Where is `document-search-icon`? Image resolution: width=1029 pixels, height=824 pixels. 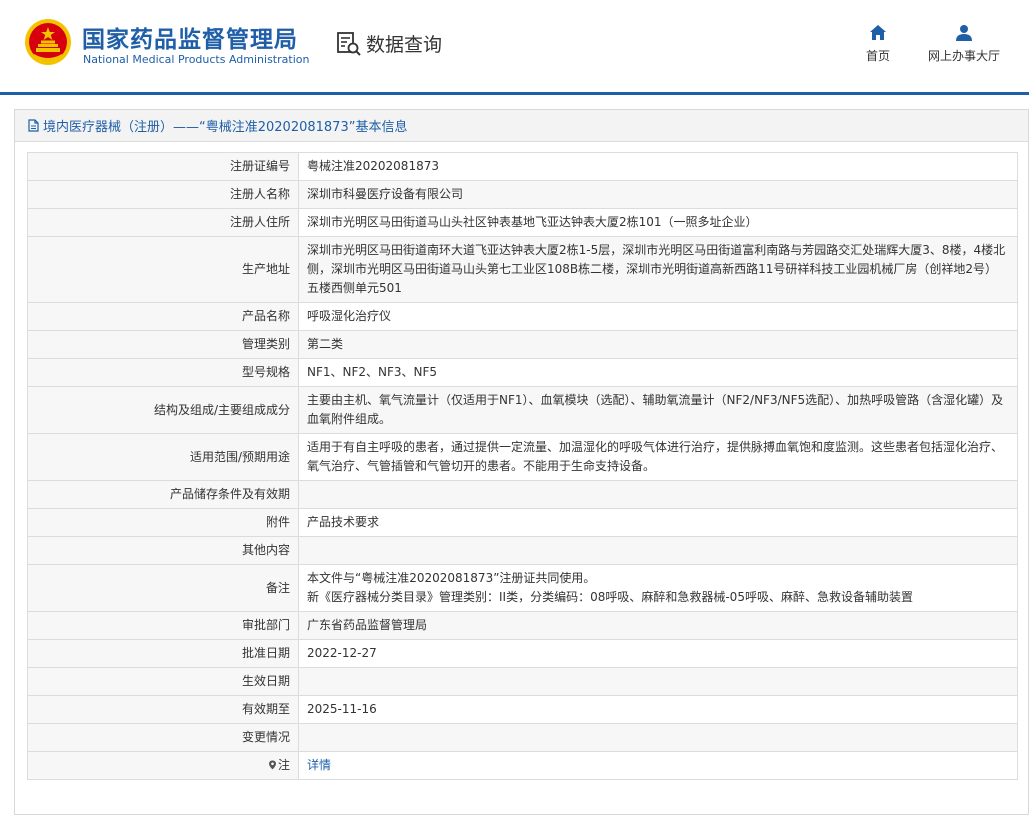
document-search-icon is located at coordinates (349, 43).